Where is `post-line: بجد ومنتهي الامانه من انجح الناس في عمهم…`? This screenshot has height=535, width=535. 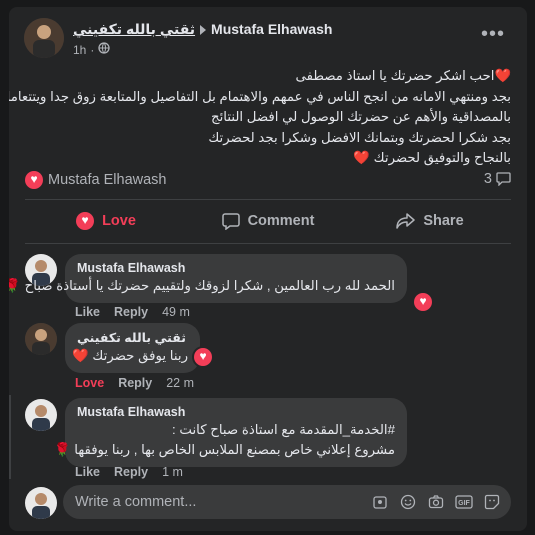
post-line: بجد ومنتهي الامانه من انجح الناس في عمهم… is located at coordinates (260, 96).